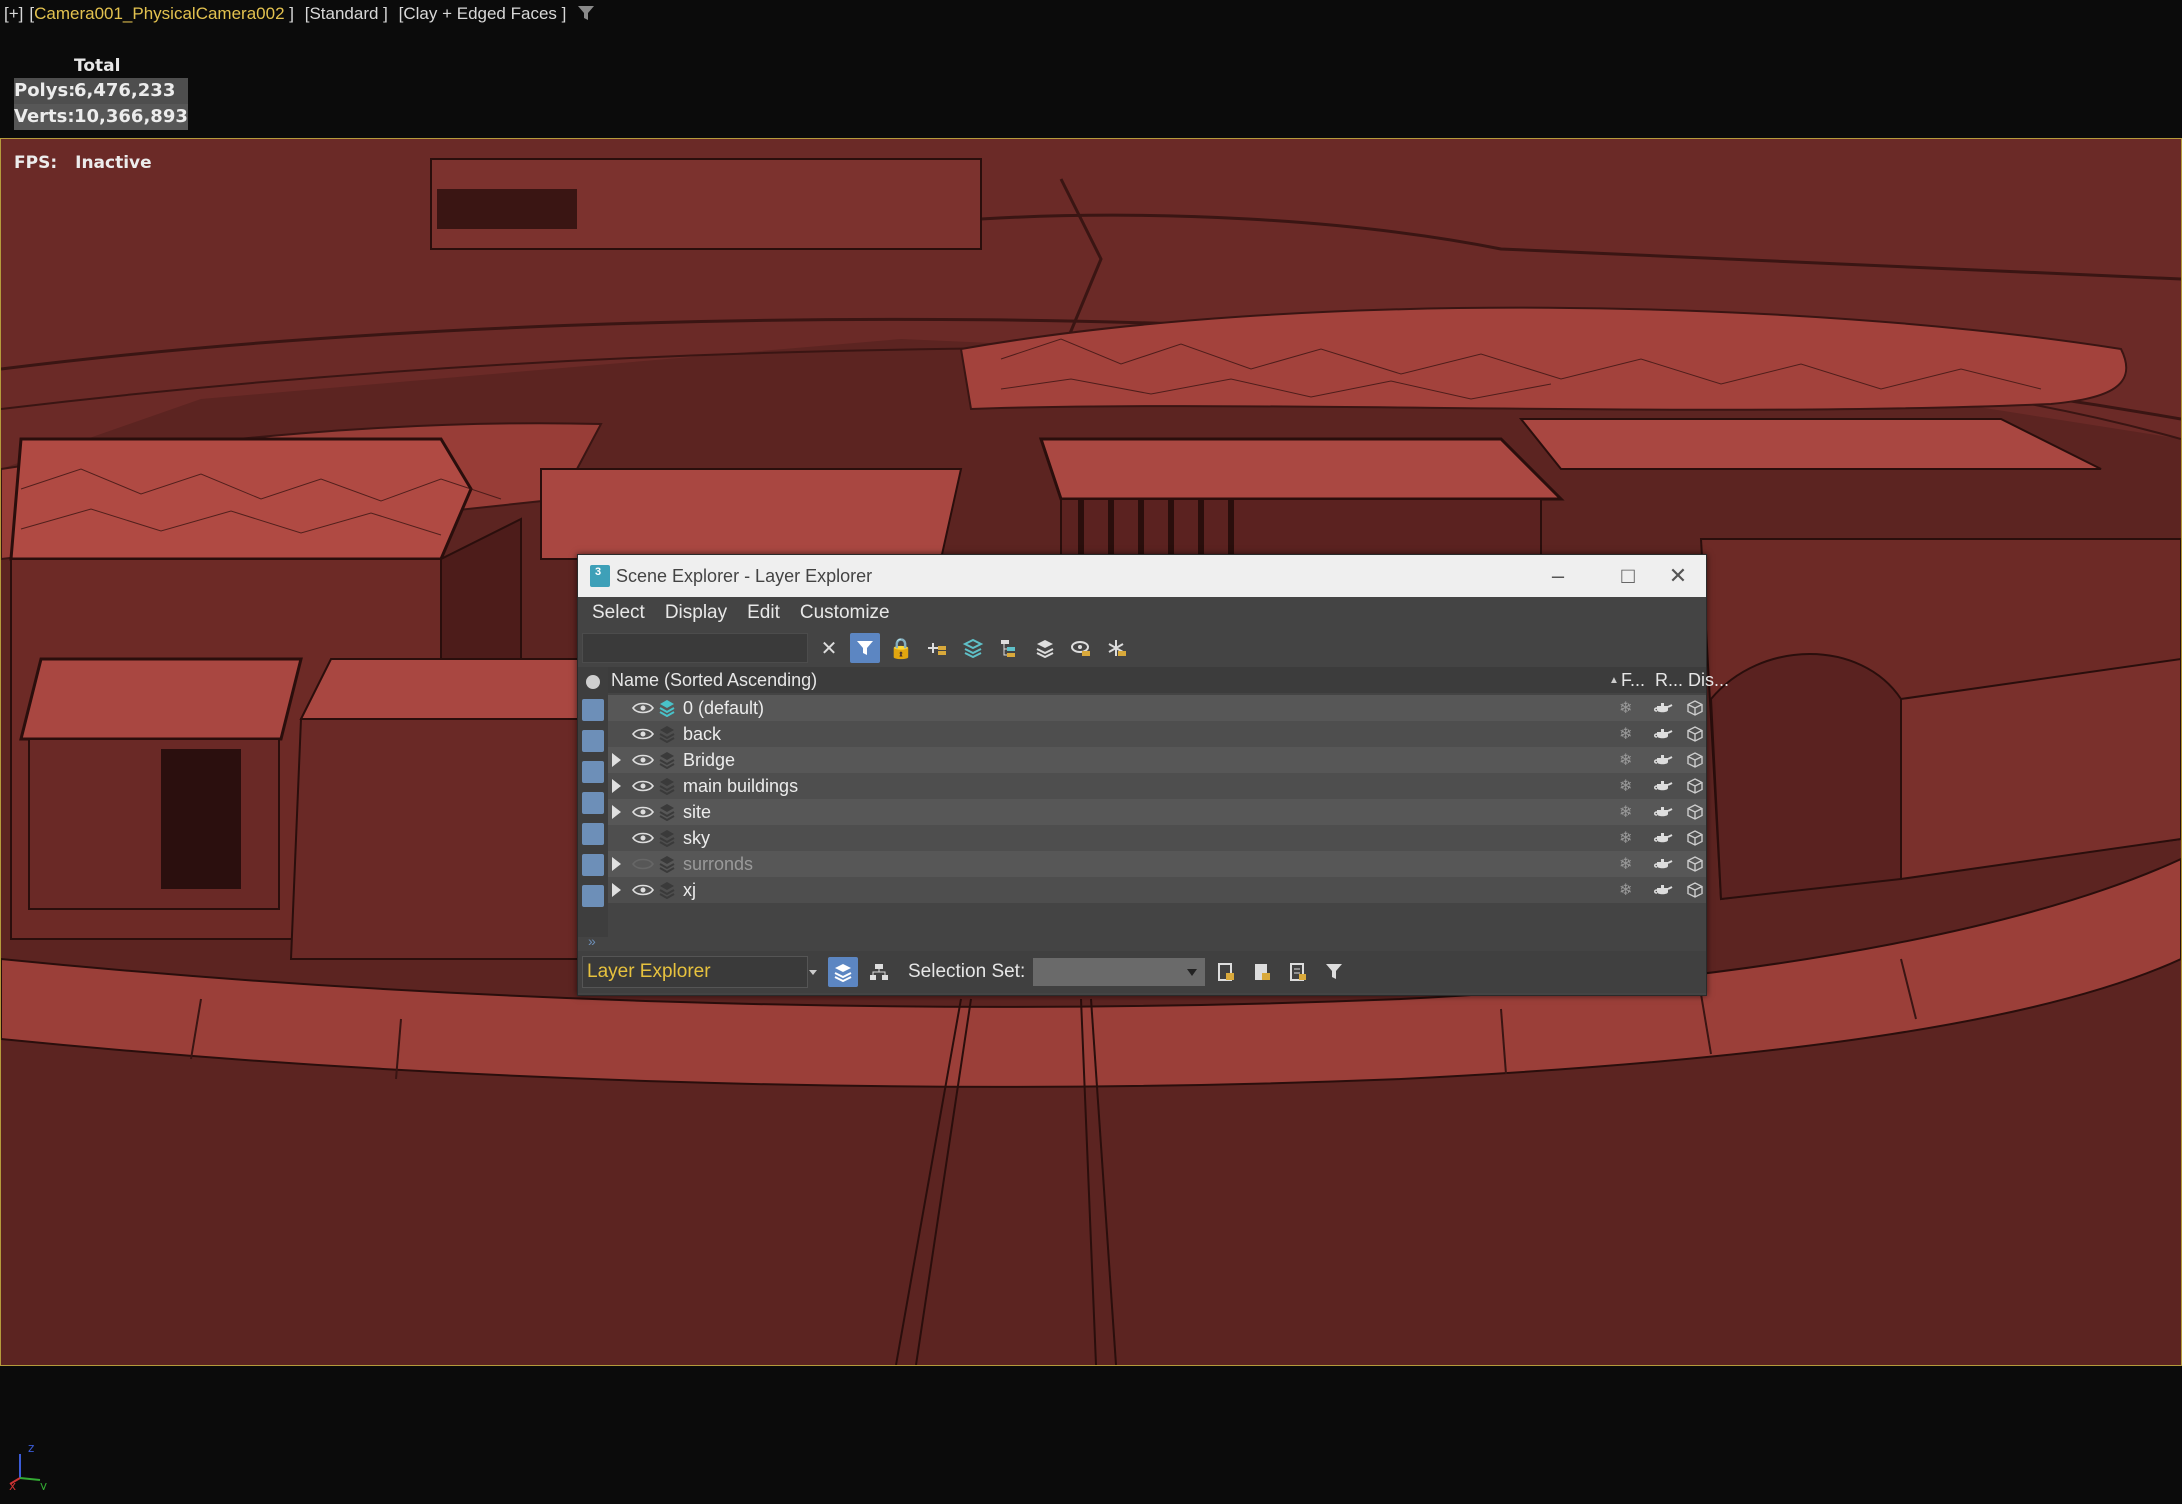 Image resolution: width=2182 pixels, height=1504 pixels. What do you see at coordinates (1157, 734) in the screenshot?
I see `layer-row: back ❄` at bounding box center [1157, 734].